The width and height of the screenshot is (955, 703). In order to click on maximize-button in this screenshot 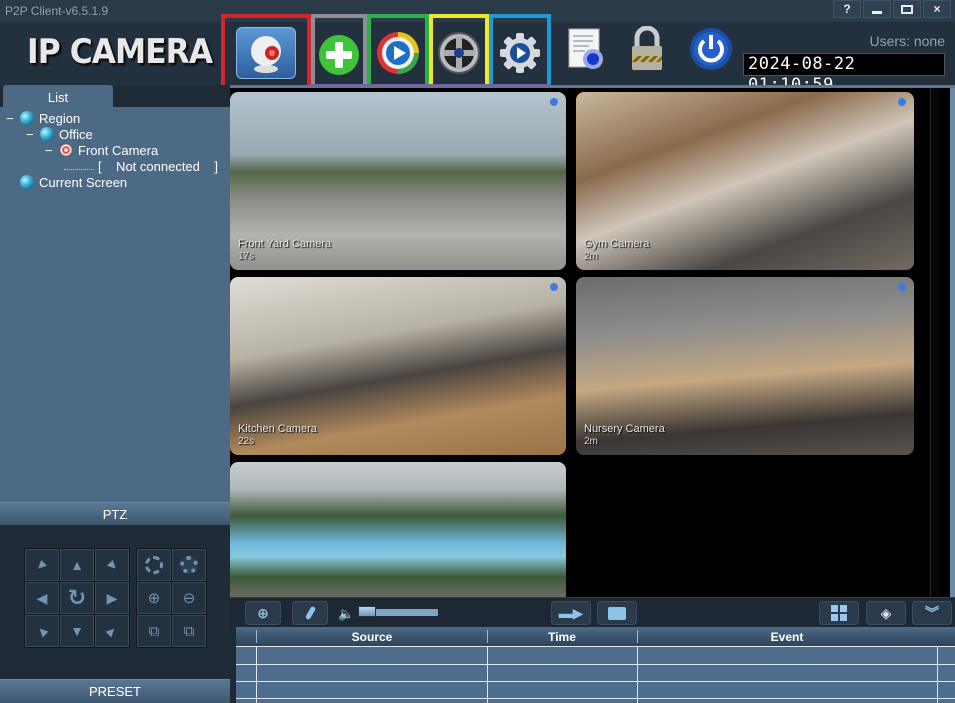, I will do `click(907, 9)`.